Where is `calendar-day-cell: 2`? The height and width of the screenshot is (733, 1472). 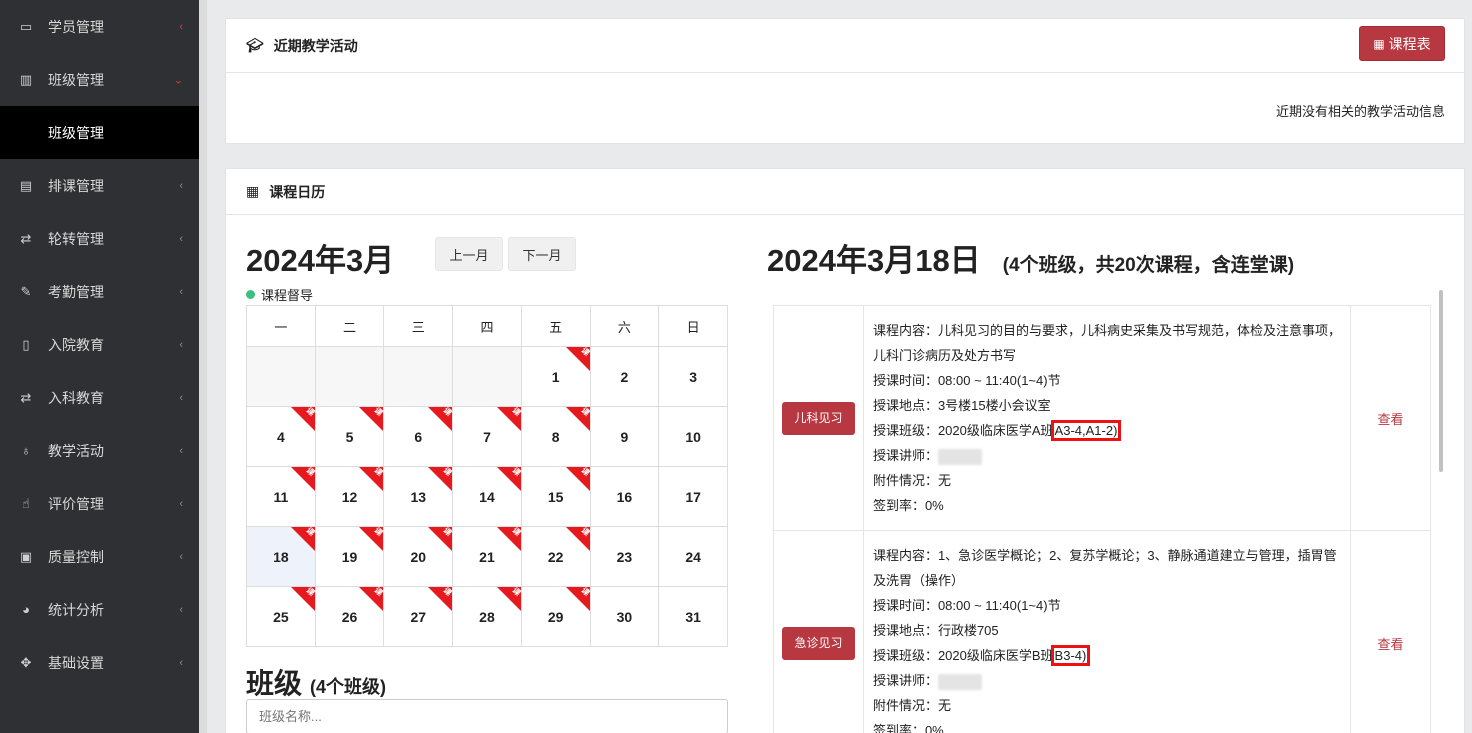
calendar-day-cell: 2 is located at coordinates (624, 376).